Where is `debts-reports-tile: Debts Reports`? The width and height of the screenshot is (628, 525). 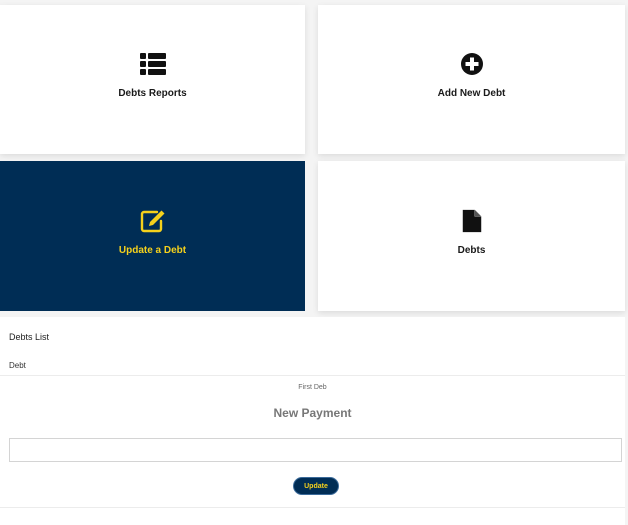
debts-reports-tile: Debts Reports is located at coordinates (152, 79).